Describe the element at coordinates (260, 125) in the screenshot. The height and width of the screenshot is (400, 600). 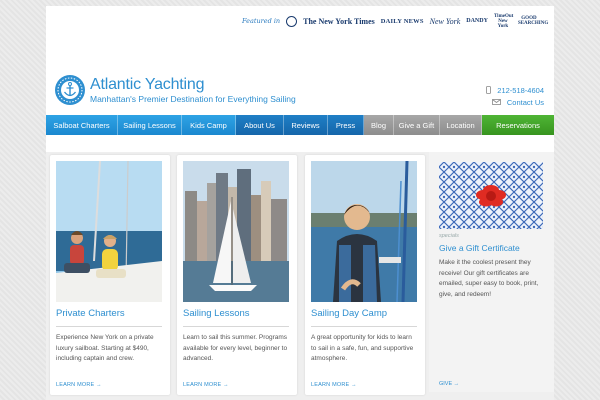
I see `nav-item-about-us: About Us` at that location.